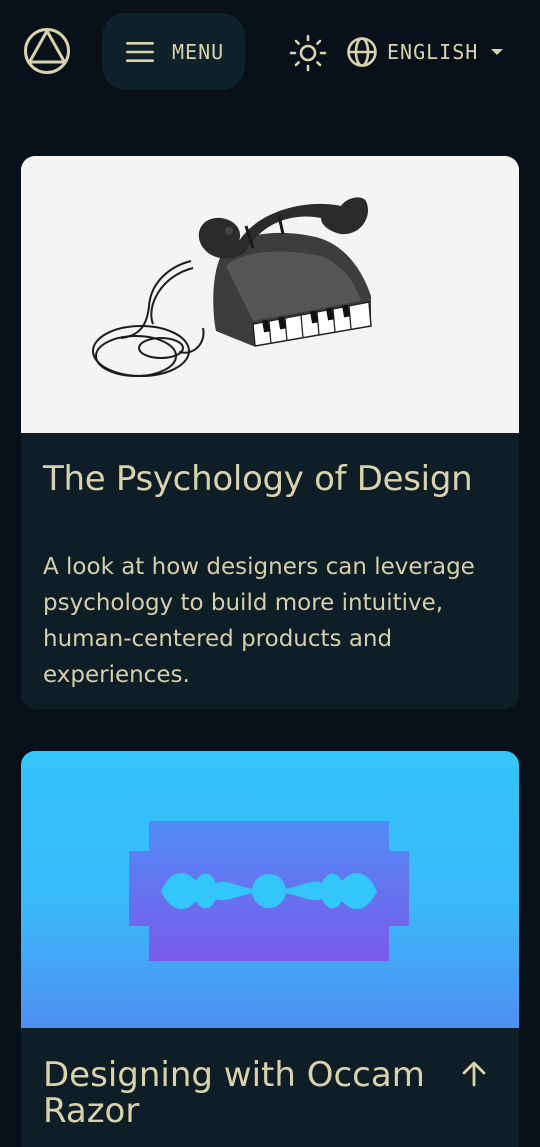  I want to click on site-header: MENU ENGLISH, so click(270, 50).